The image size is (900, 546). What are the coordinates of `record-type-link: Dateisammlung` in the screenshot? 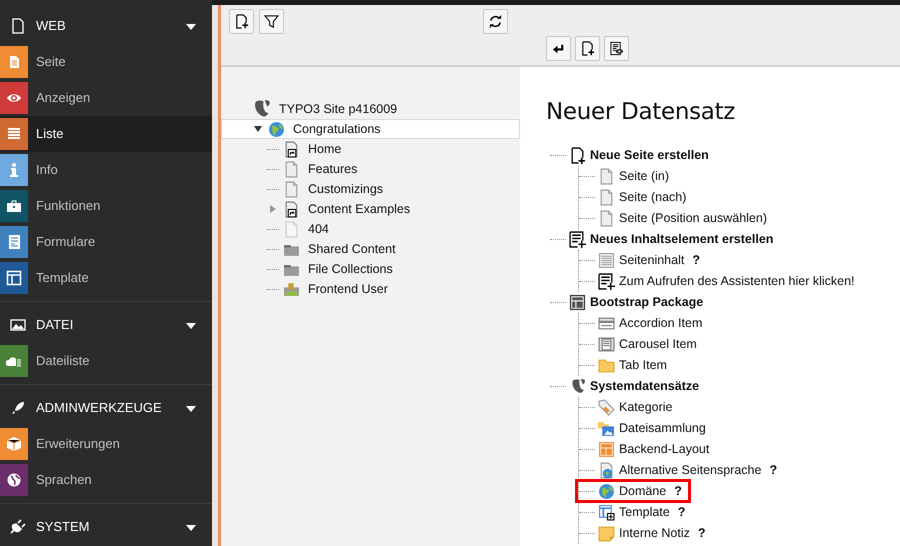 It's located at (662, 428).